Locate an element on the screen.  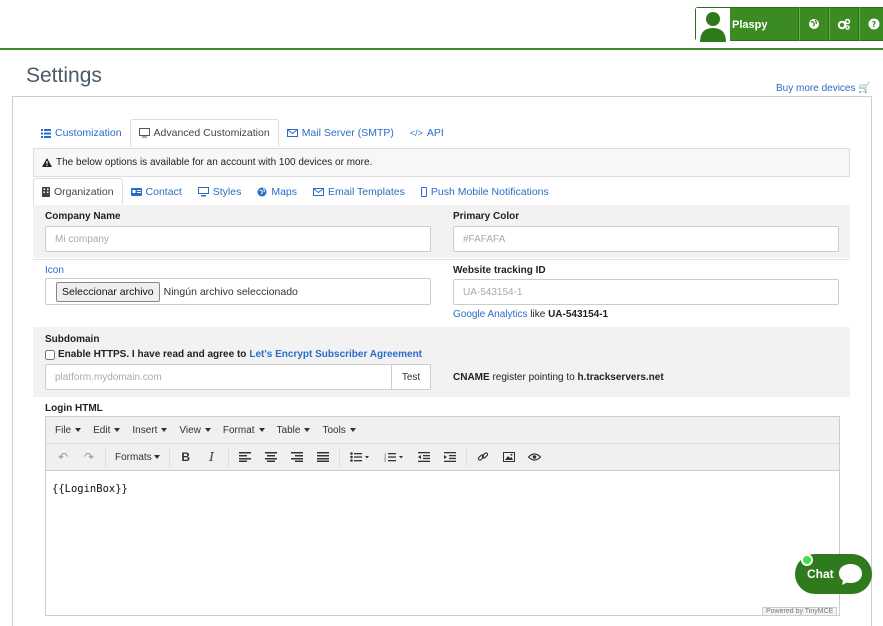
menu-format: Format is located at coordinates (244, 430).